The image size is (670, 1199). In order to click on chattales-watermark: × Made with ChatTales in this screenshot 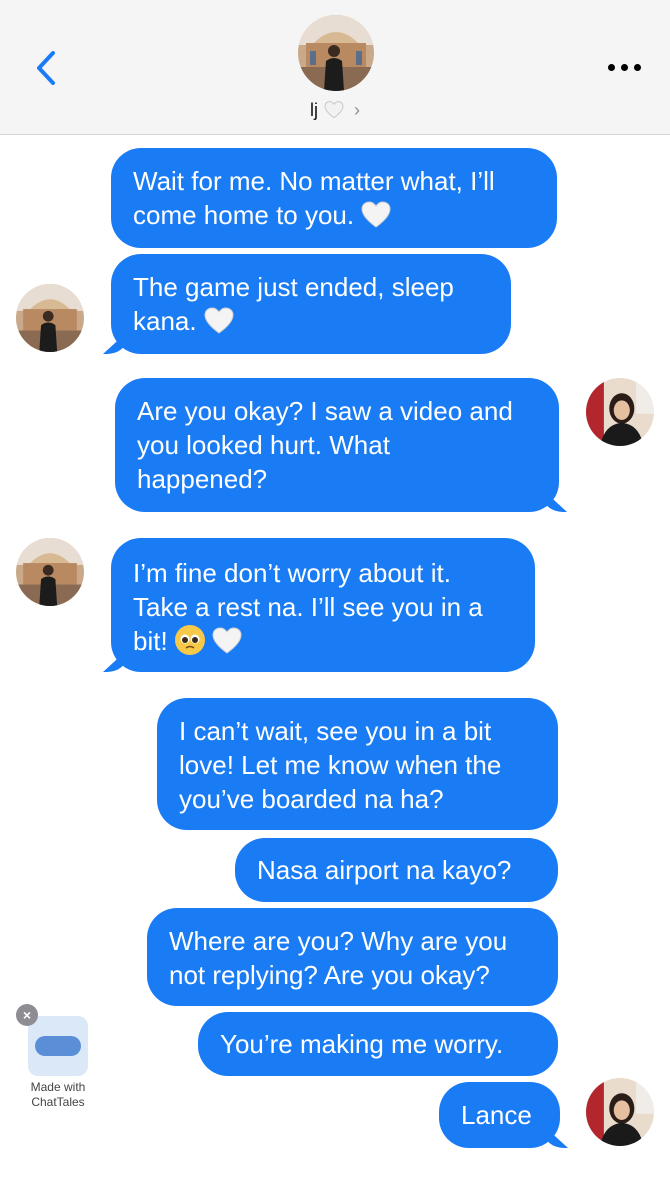, I will do `click(58, 1059)`.